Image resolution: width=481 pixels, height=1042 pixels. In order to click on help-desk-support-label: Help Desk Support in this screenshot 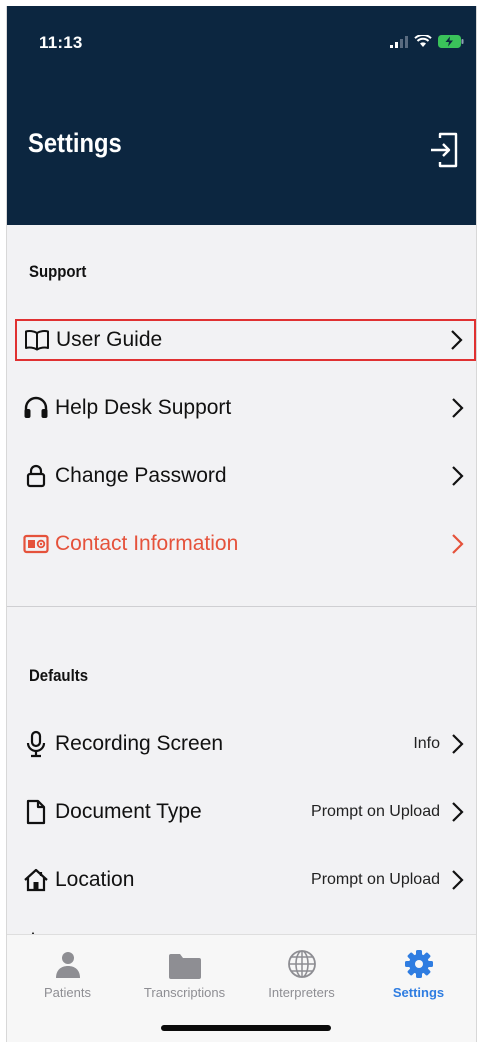, I will do `click(143, 407)`.